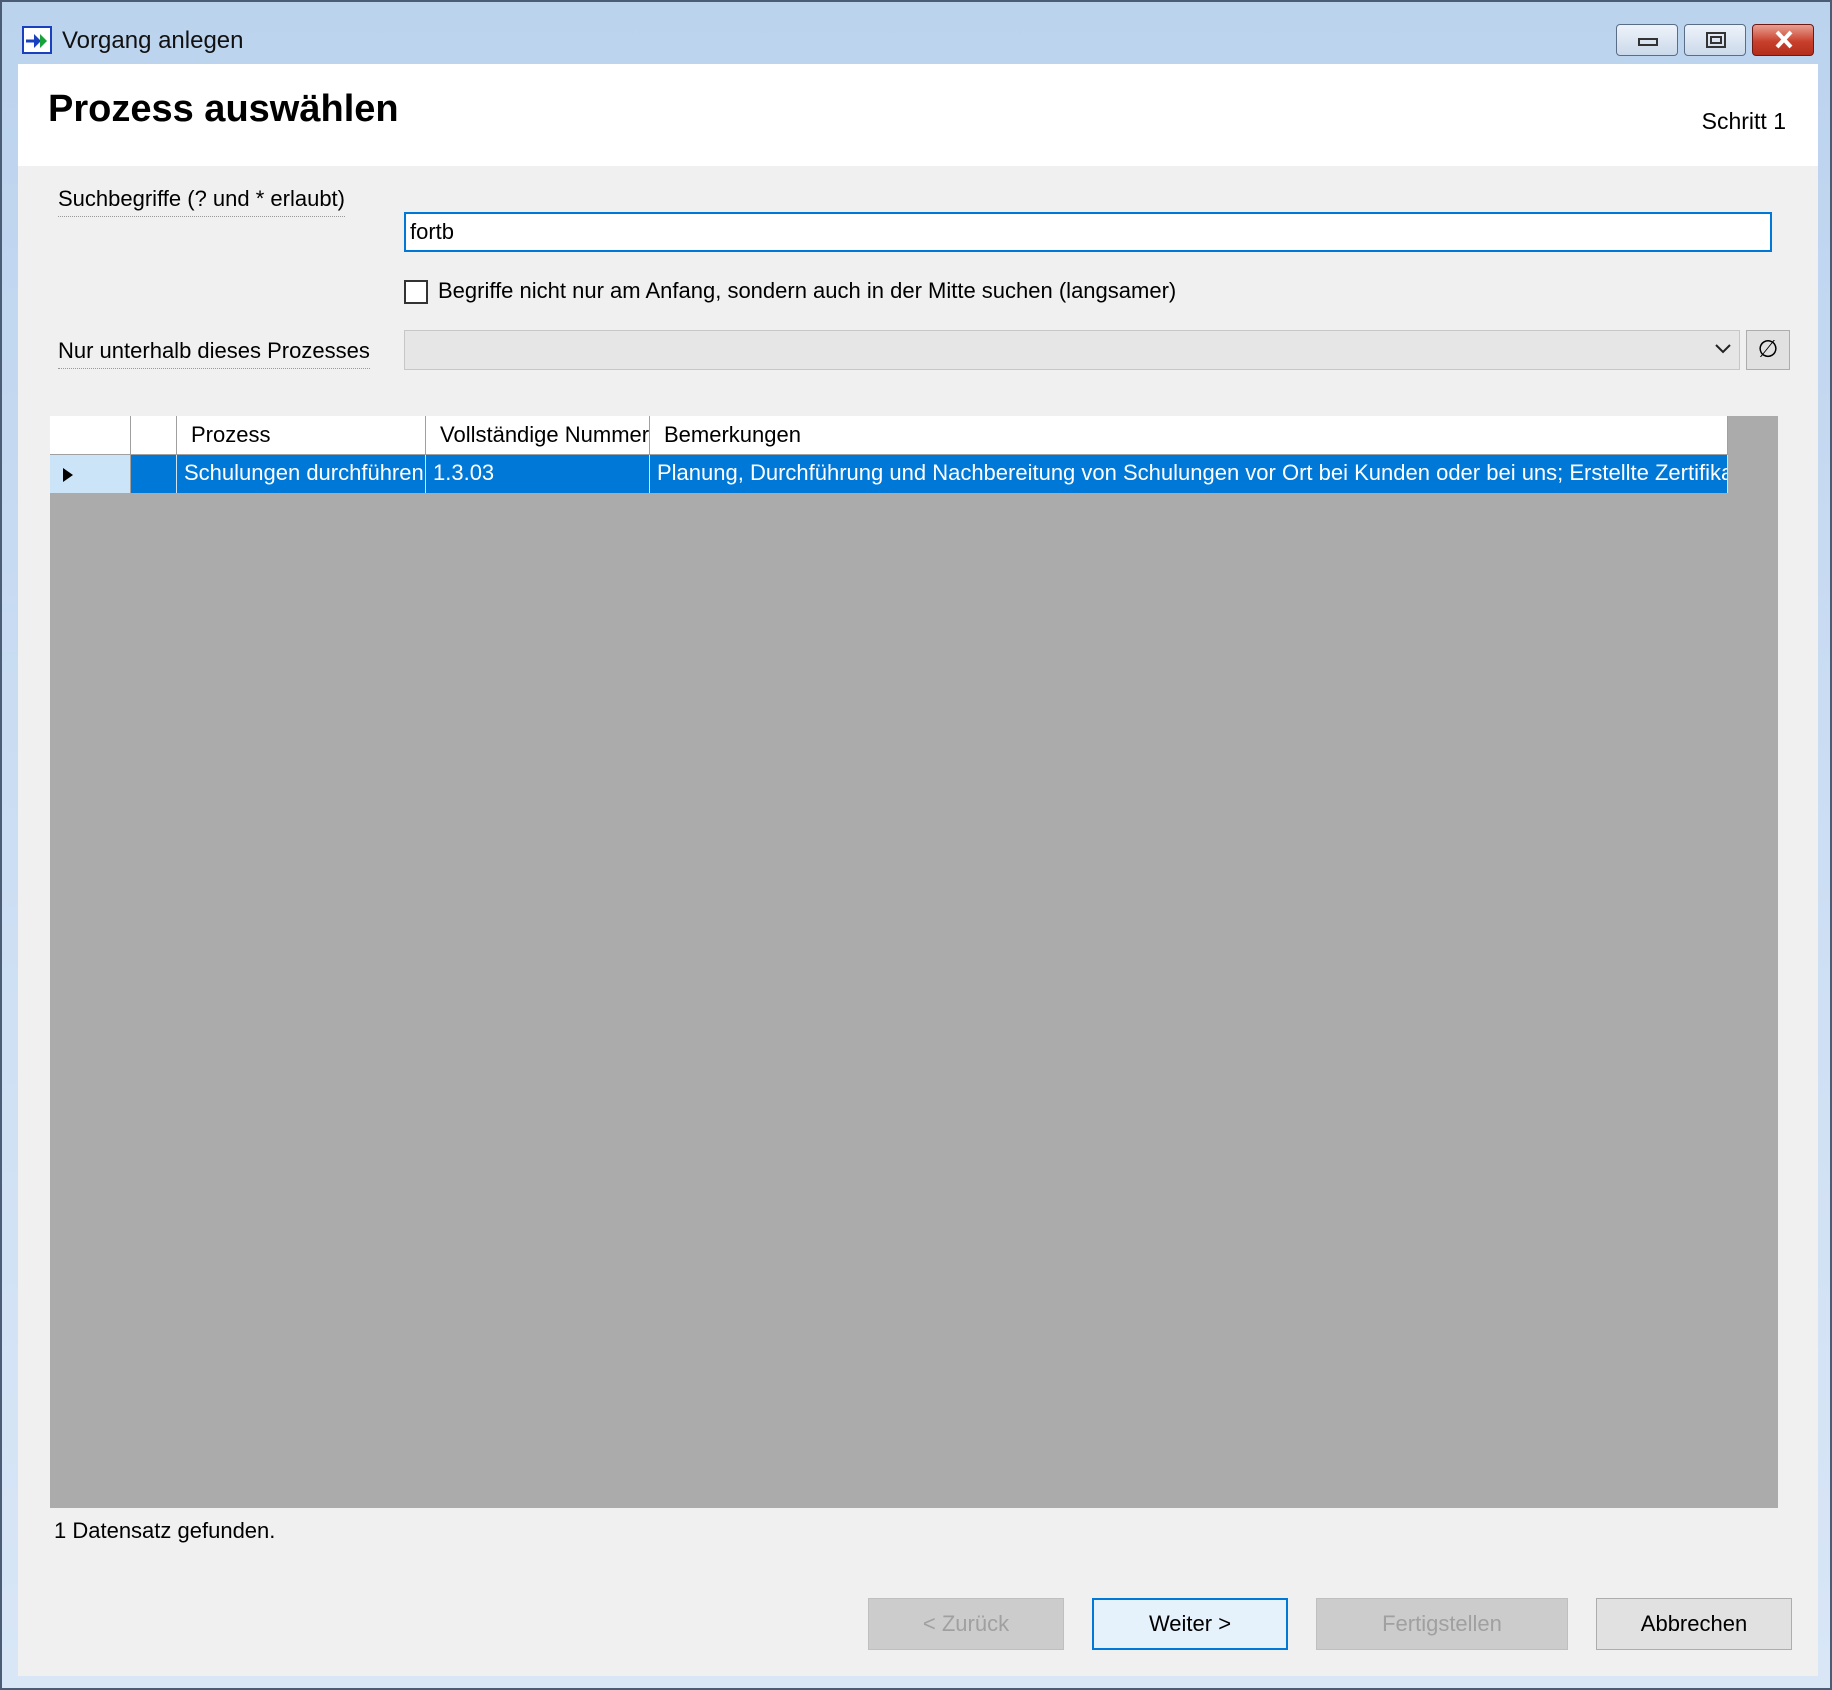  I want to click on clear-filter-button: ∅, so click(1768, 350).